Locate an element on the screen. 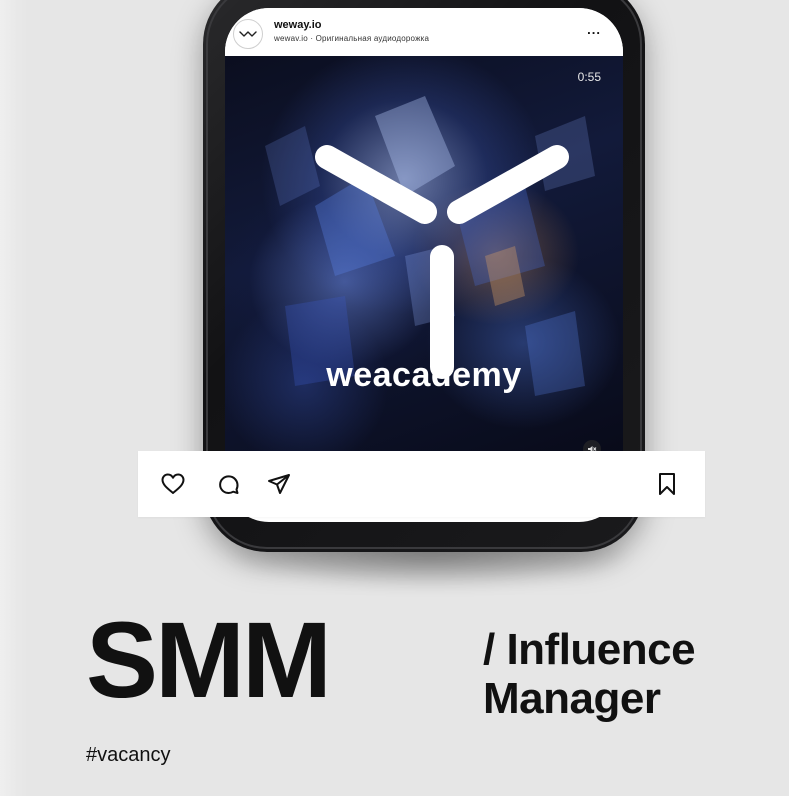  weway-logo-icon is located at coordinates (248, 34).